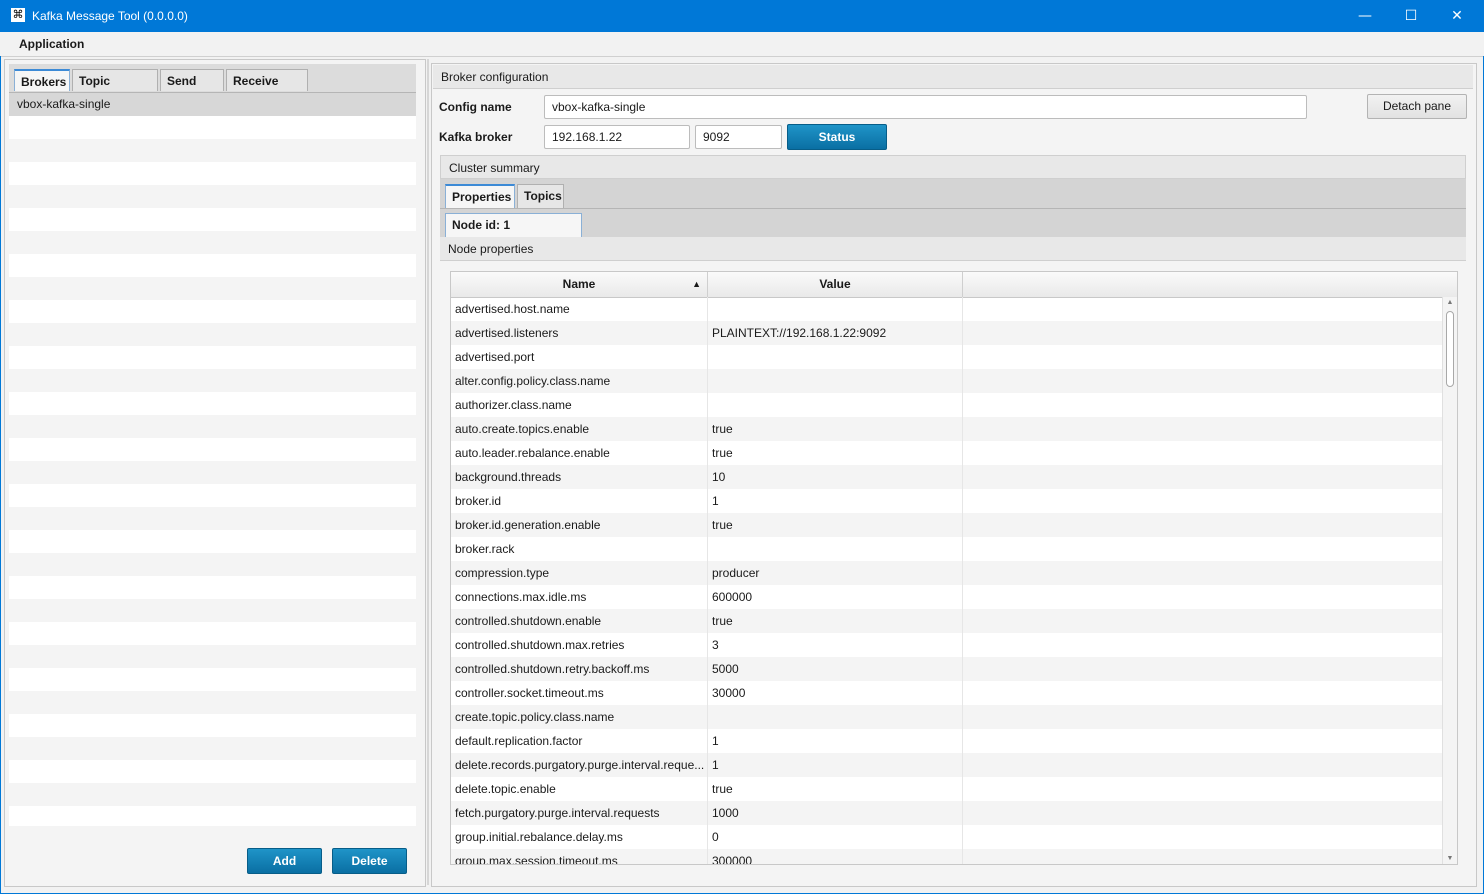  Describe the element at coordinates (579, 501) in the screenshot. I see `property-name-cell: broker.id` at that location.